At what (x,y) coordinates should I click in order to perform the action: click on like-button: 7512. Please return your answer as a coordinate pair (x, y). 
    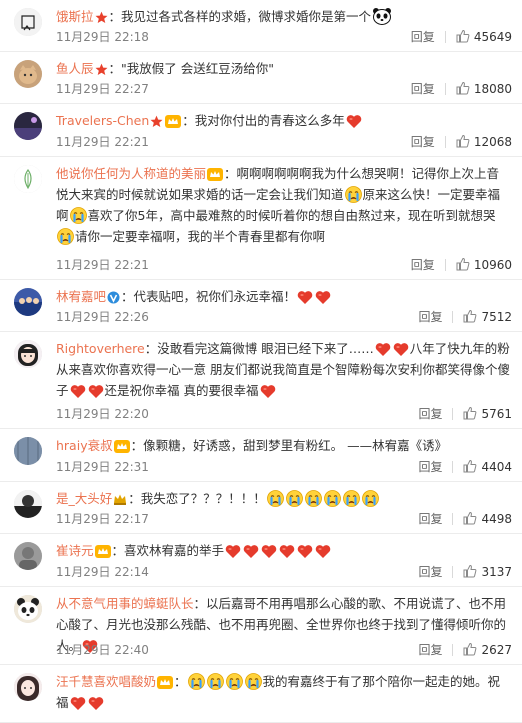
    Looking at the image, I should click on (487, 317).